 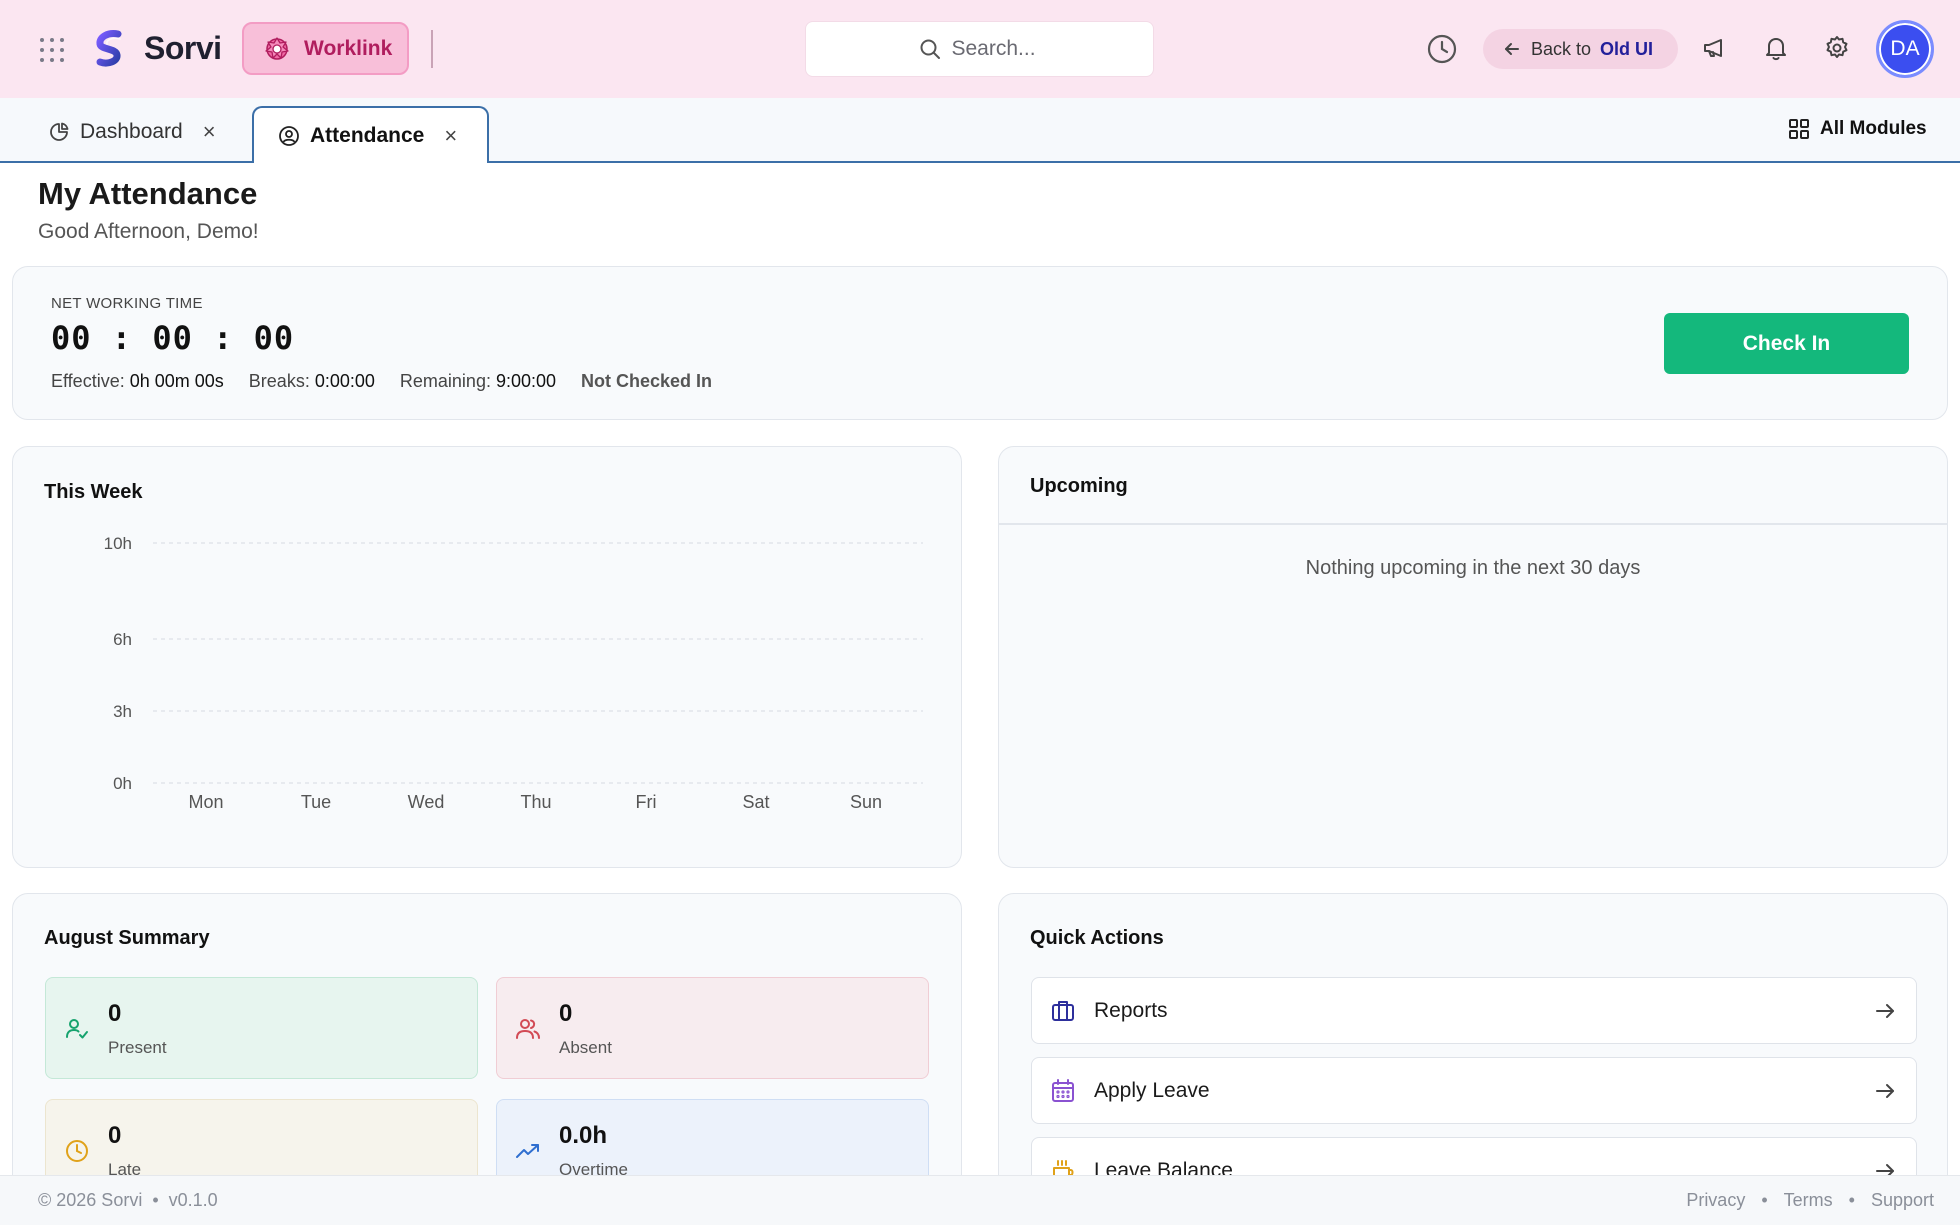 I want to click on arrow-left-icon, so click(x=1512, y=49).